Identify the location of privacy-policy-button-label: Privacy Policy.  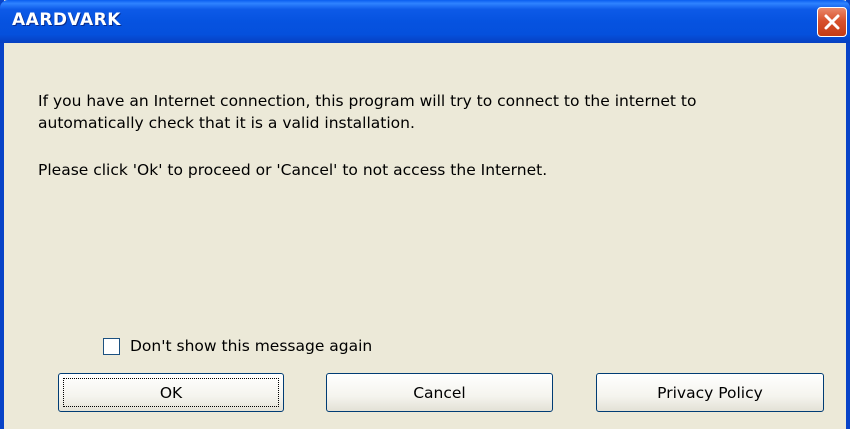
(710, 392).